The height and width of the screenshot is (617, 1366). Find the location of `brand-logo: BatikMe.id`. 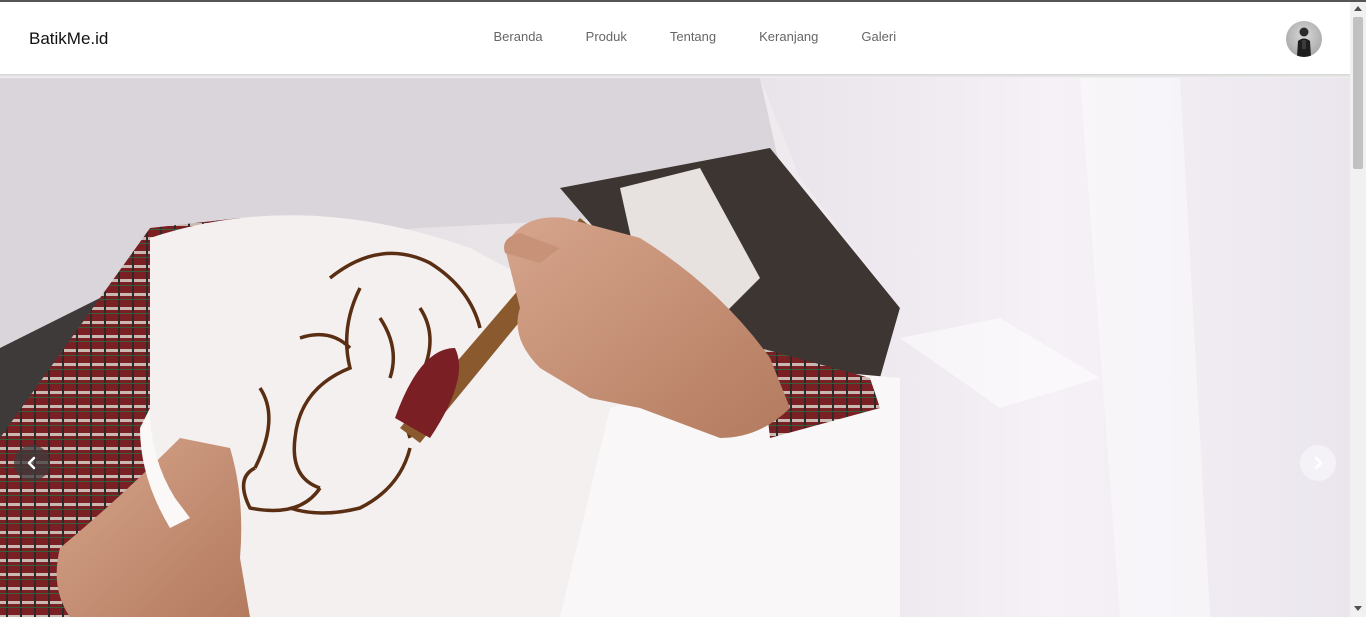

brand-logo: BatikMe.id is located at coordinates (68, 39).